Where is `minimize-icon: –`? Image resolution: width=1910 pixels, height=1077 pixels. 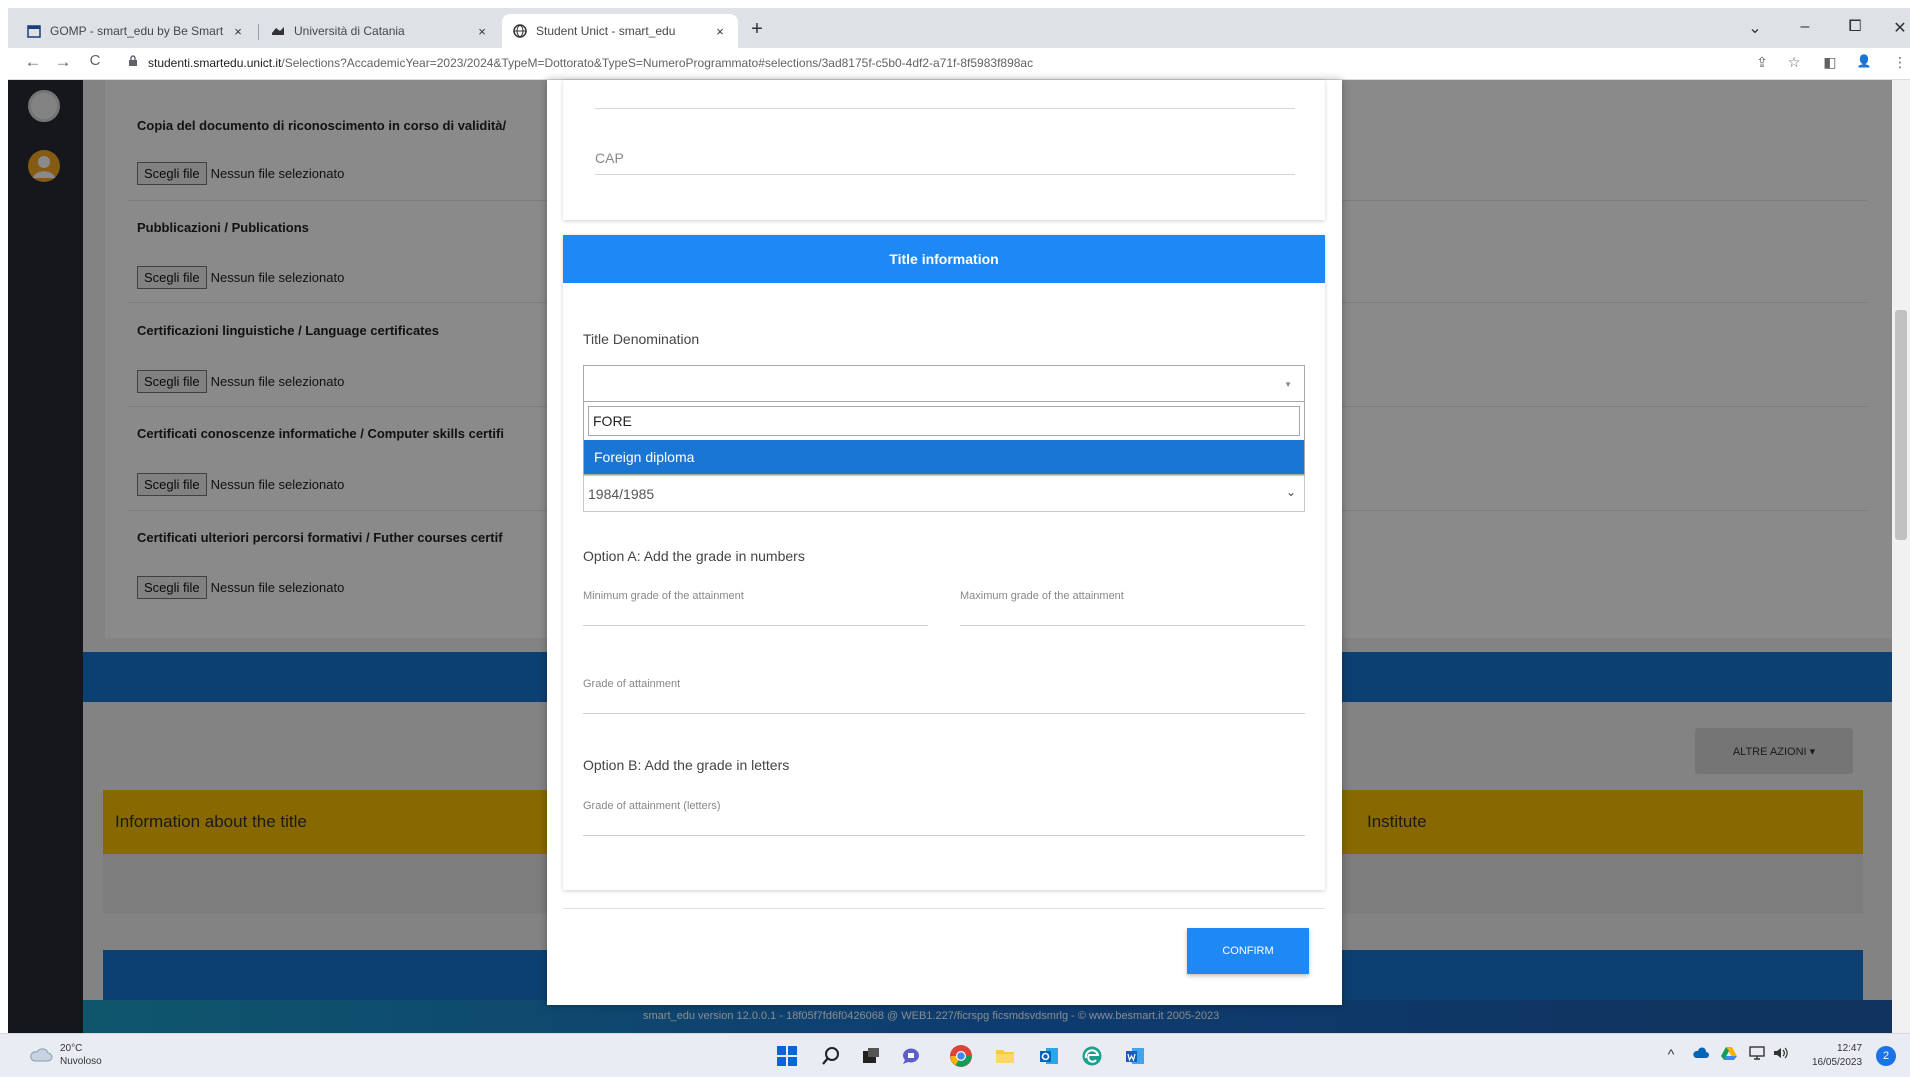
minimize-icon: – is located at coordinates (1805, 27).